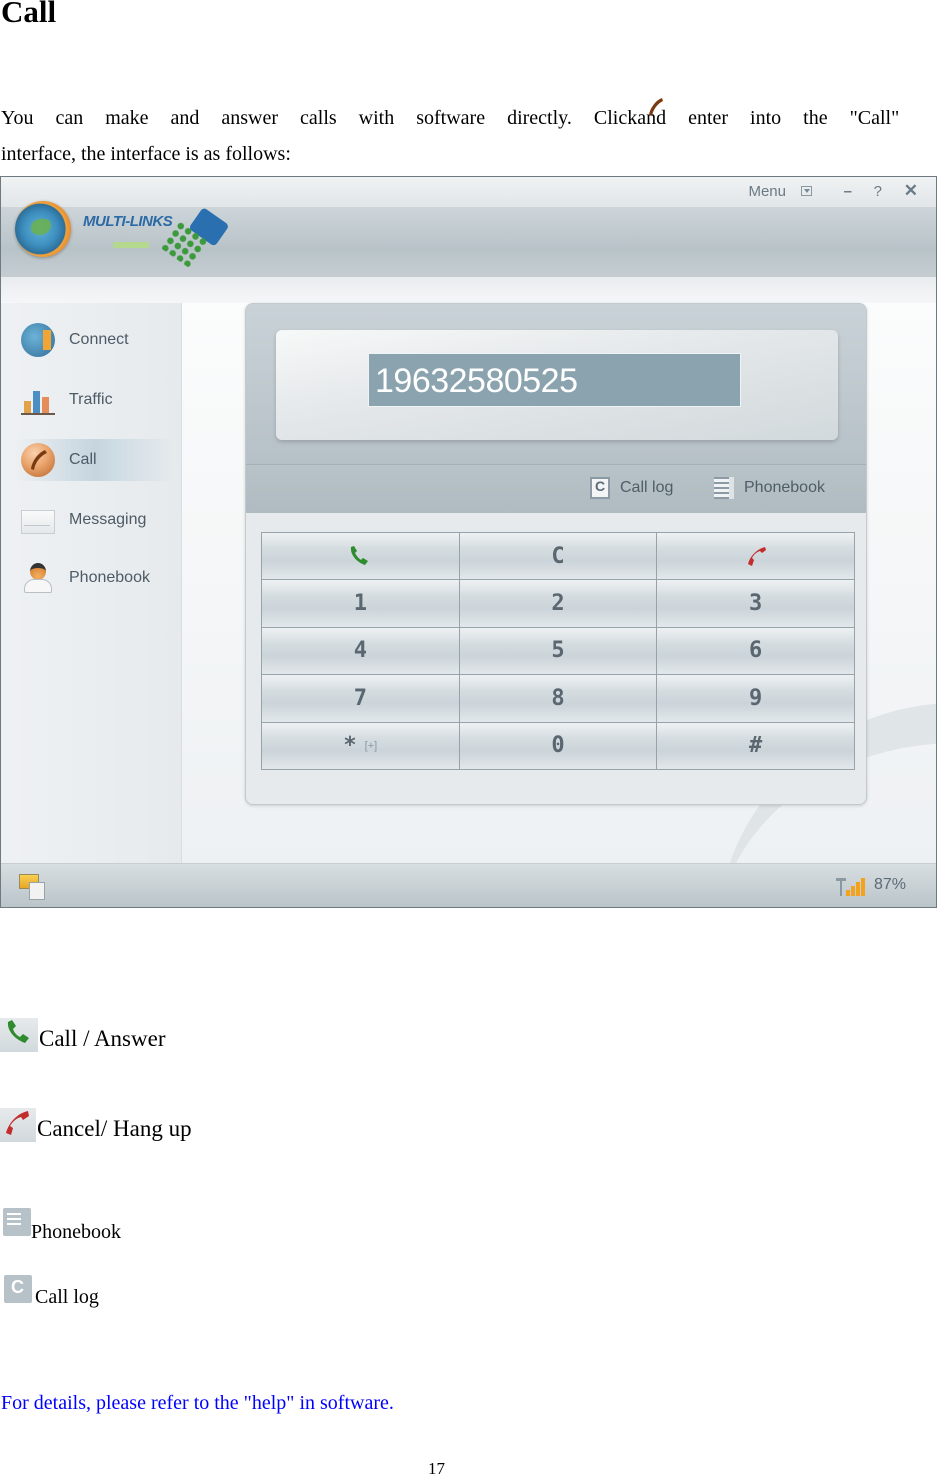 The image size is (937, 1479). What do you see at coordinates (29, 14) in the screenshot?
I see `section-heading: Call` at bounding box center [29, 14].